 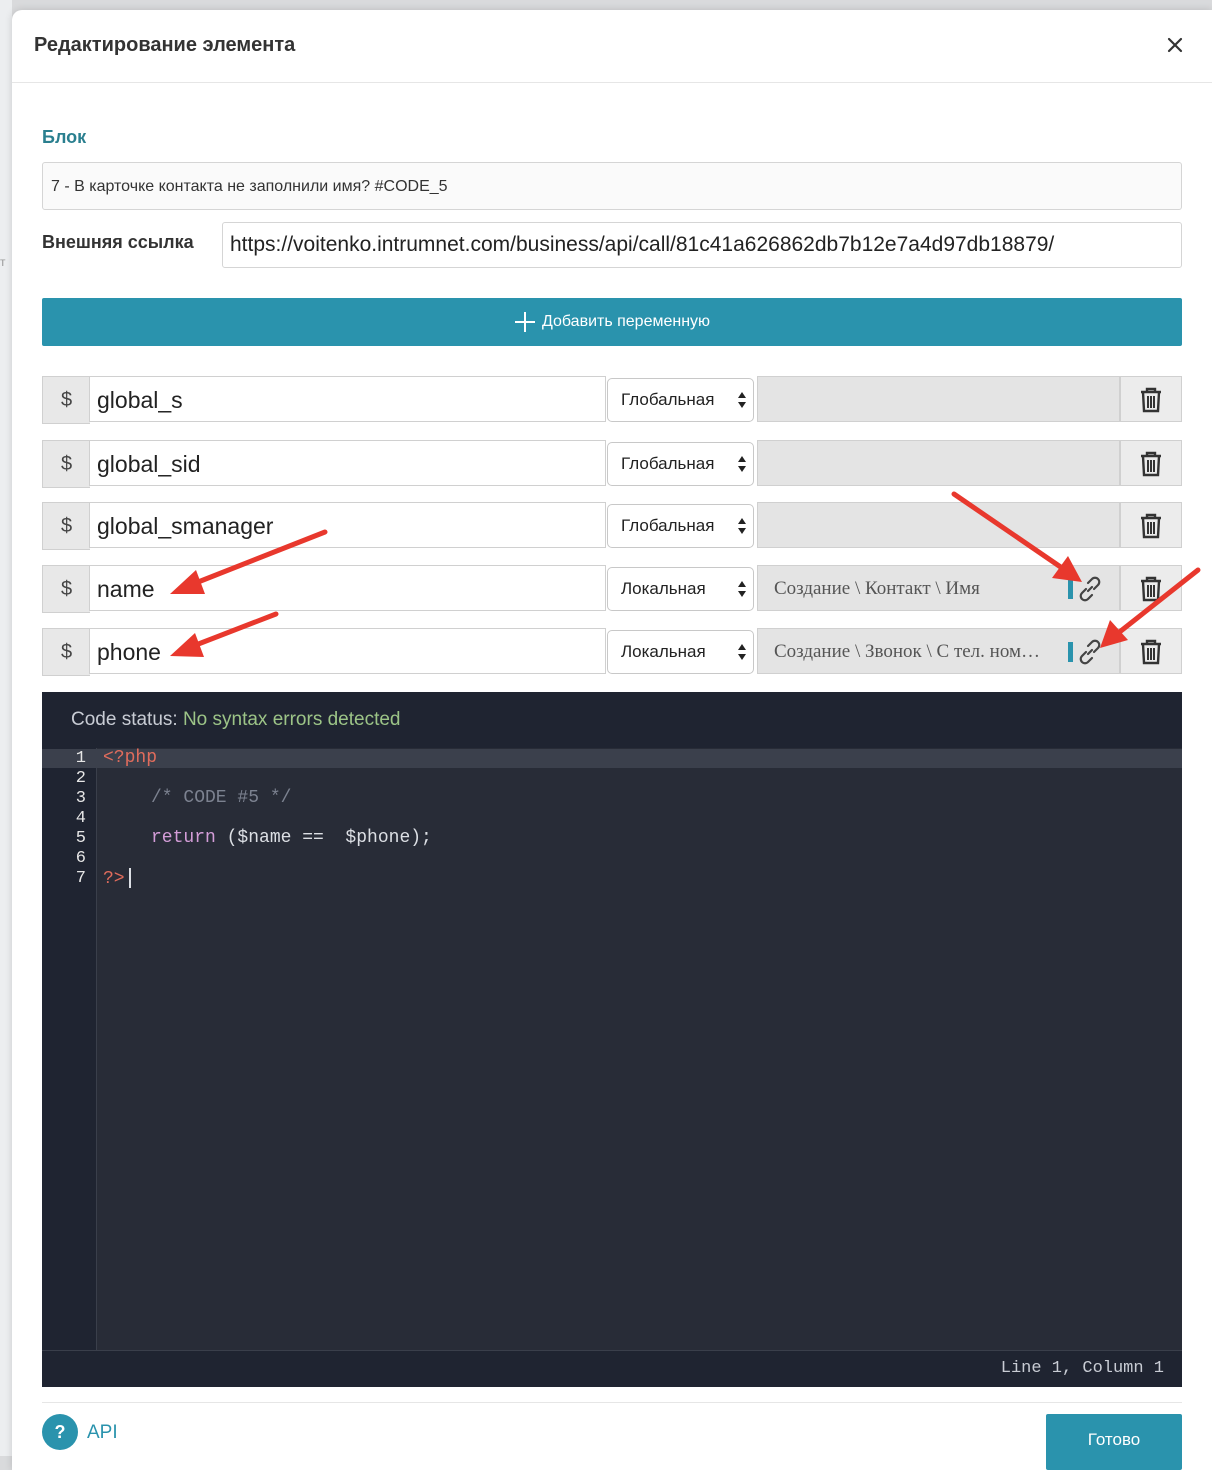 What do you see at coordinates (80, 778) in the screenshot?
I see `line-number: 2` at bounding box center [80, 778].